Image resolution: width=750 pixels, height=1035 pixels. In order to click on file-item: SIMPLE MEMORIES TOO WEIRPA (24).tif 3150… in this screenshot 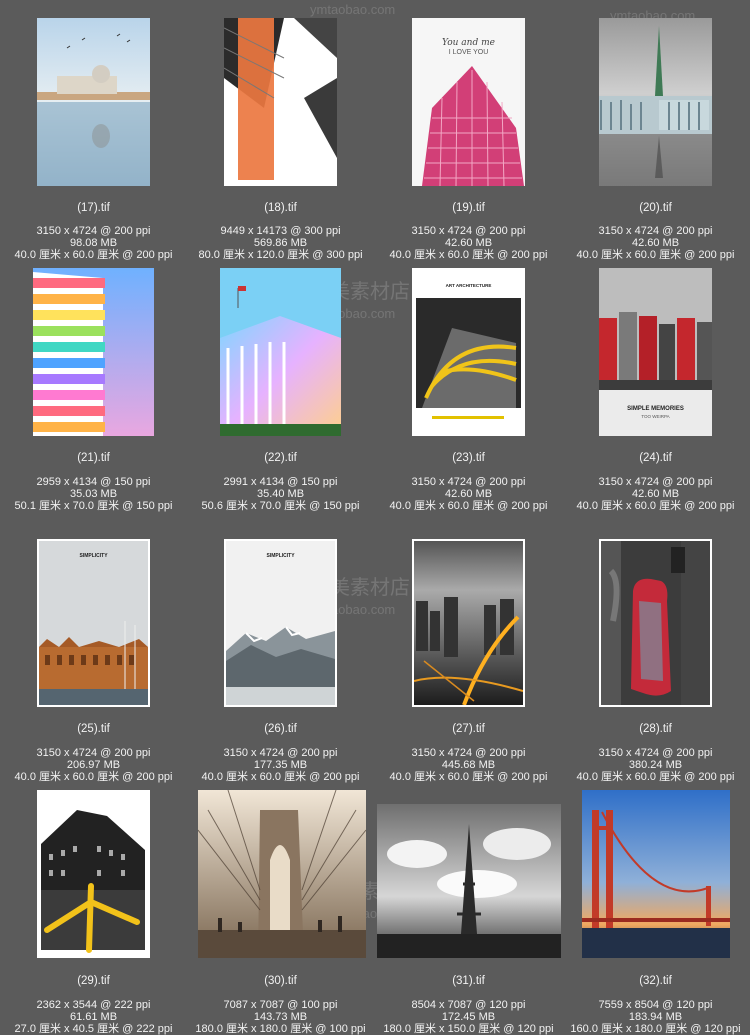, I will do `click(655, 393)`.